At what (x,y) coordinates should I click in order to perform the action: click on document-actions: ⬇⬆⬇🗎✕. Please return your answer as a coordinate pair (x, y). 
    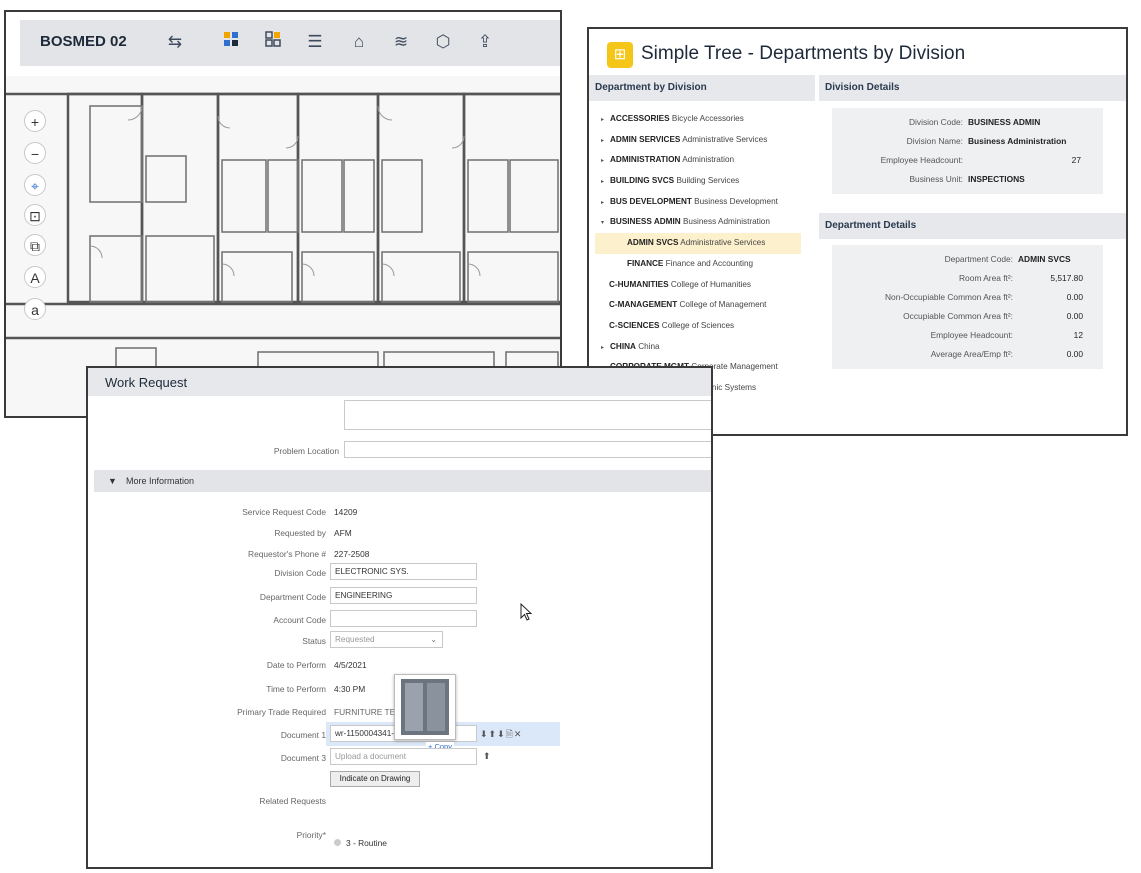
    Looking at the image, I should click on (501, 735).